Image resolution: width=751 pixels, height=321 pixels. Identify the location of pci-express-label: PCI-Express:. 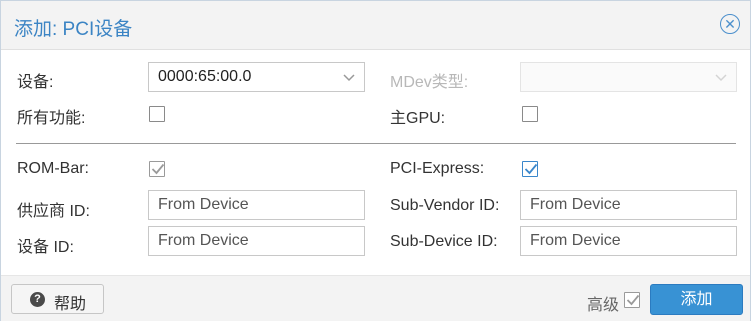
(437, 168).